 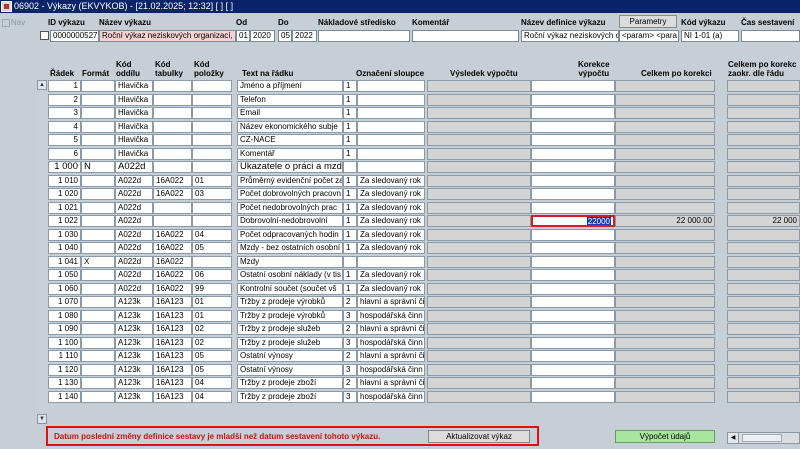 I want to click on cell-radek: 1 000, so click(x=64, y=167).